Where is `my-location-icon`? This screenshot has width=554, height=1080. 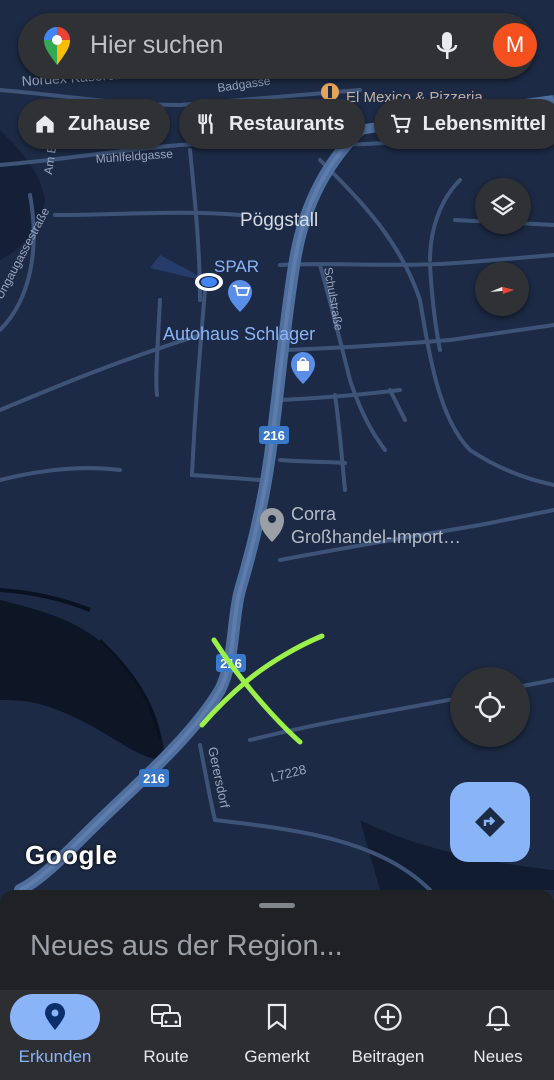 my-location-icon is located at coordinates (186, 273).